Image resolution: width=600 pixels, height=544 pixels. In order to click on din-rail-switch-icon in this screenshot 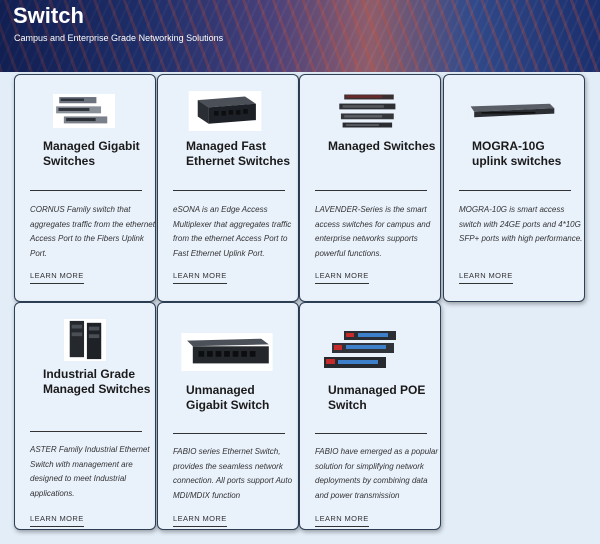, I will do `click(85, 340)`.